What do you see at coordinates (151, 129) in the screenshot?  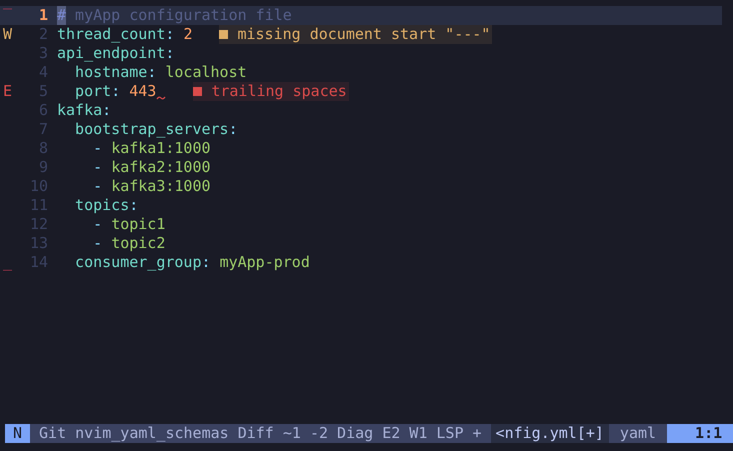 I see `code-token: bootstrap_servers` at bounding box center [151, 129].